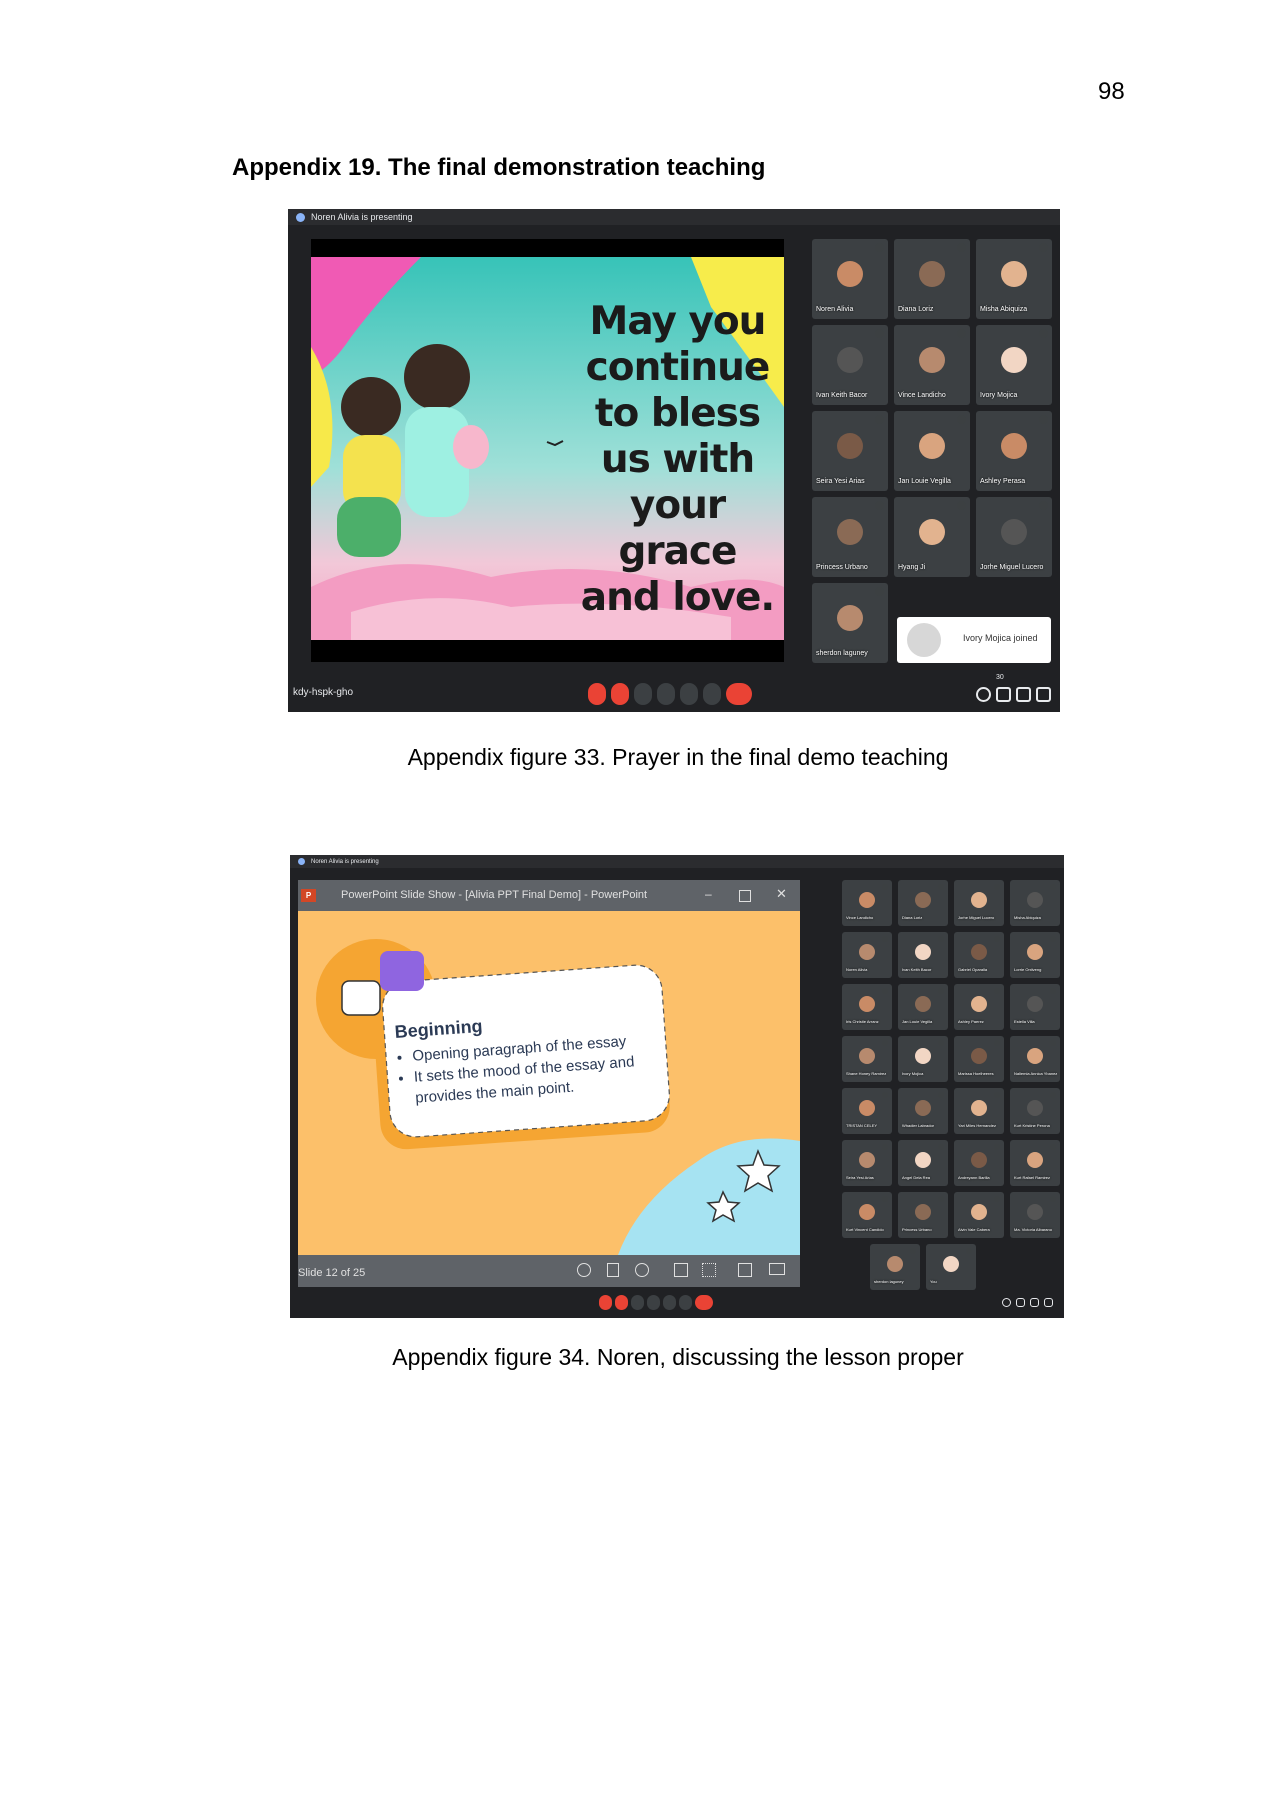 The image size is (1272, 1800). I want to click on participant-name: sherdon laguney, so click(842, 653).